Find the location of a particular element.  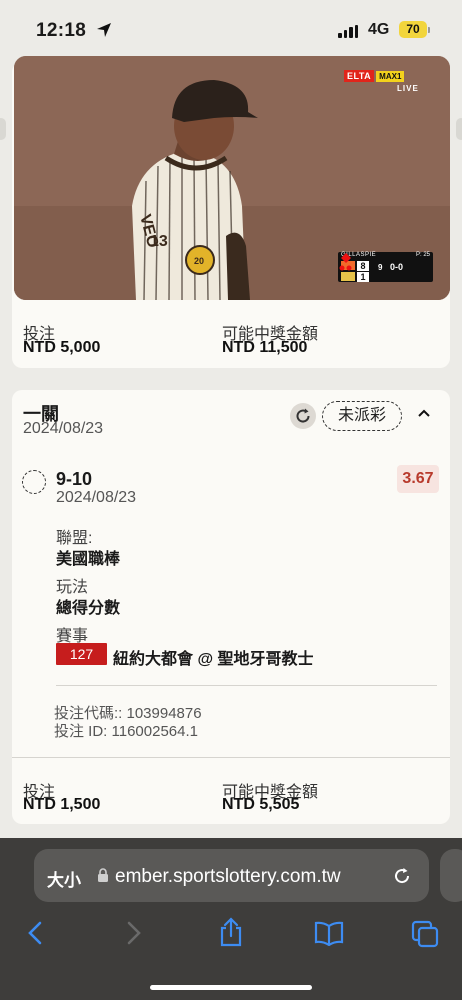

text-size-button: 大小 is located at coordinates (64, 878).